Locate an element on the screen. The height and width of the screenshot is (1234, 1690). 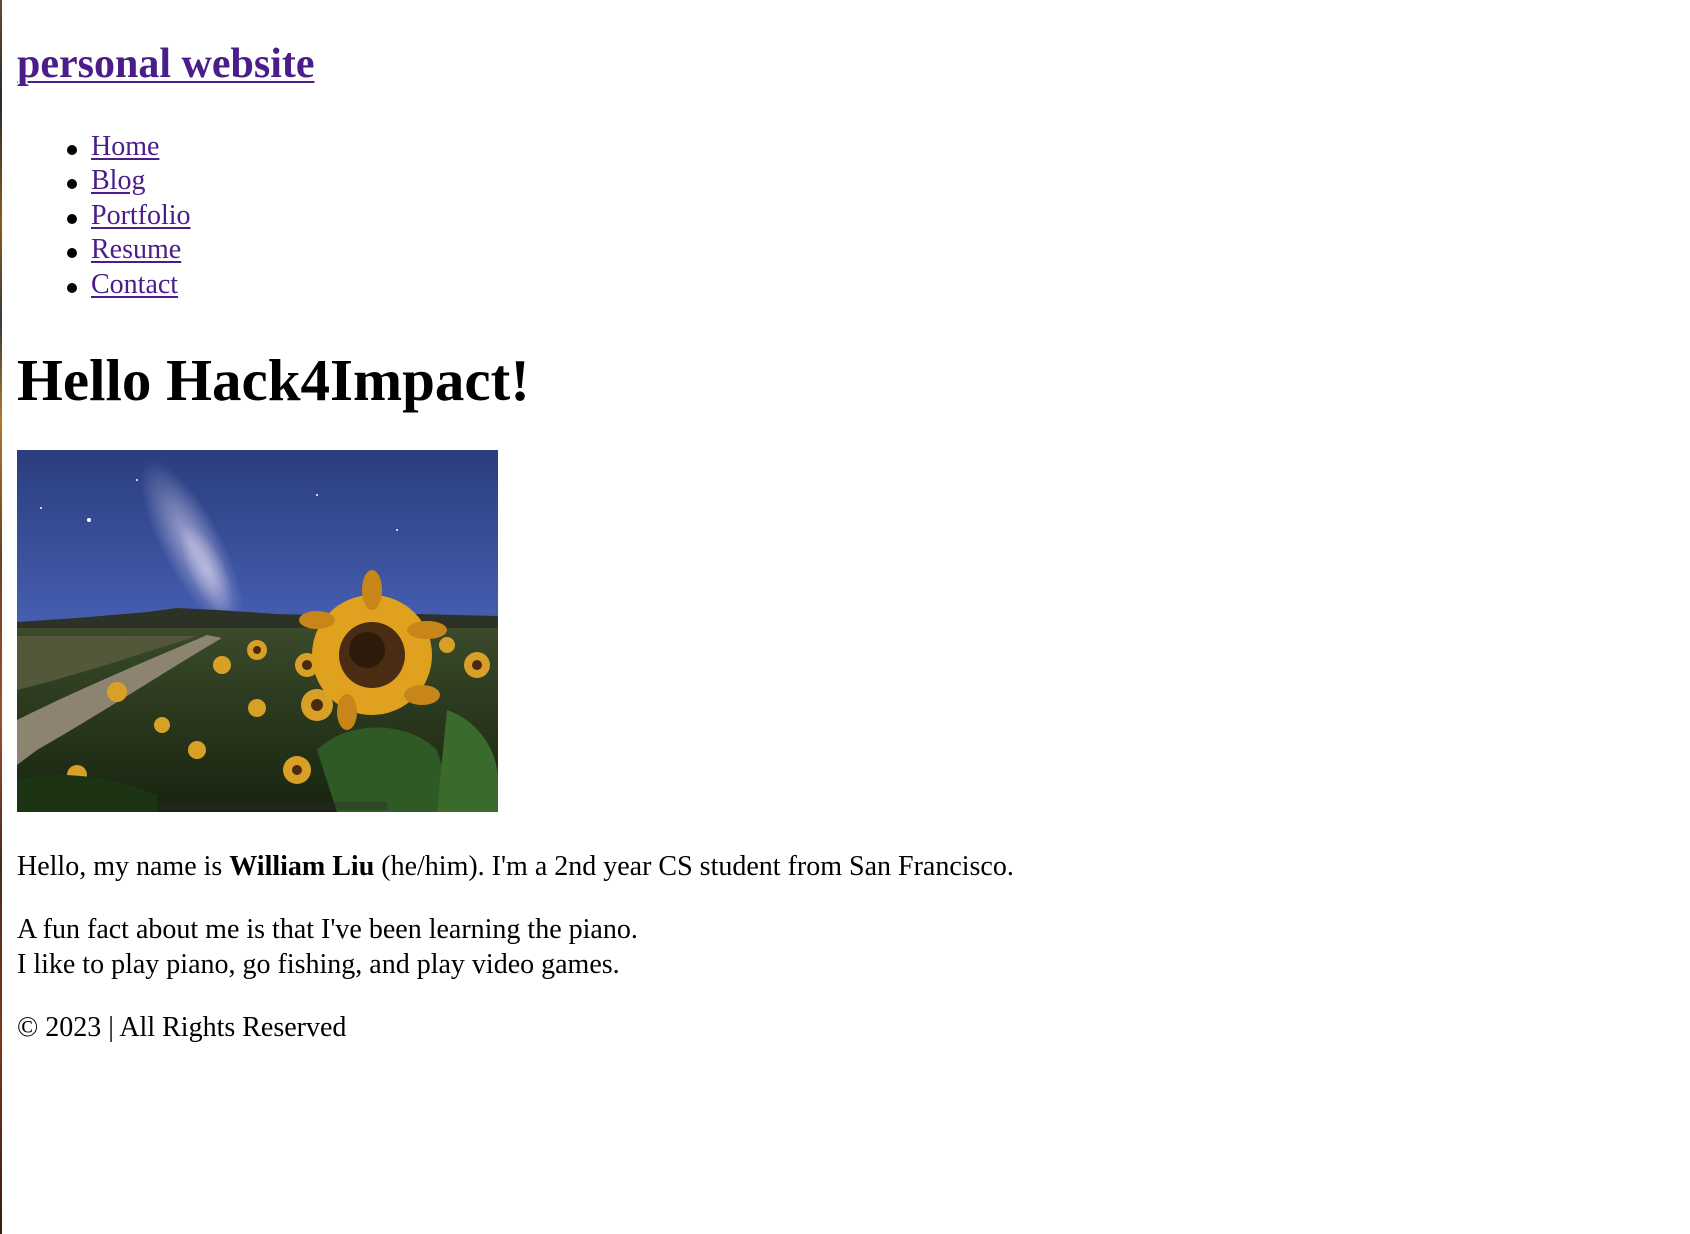
nav-list: Home Blog Portfolio Resume Contact is located at coordinates (853, 216).